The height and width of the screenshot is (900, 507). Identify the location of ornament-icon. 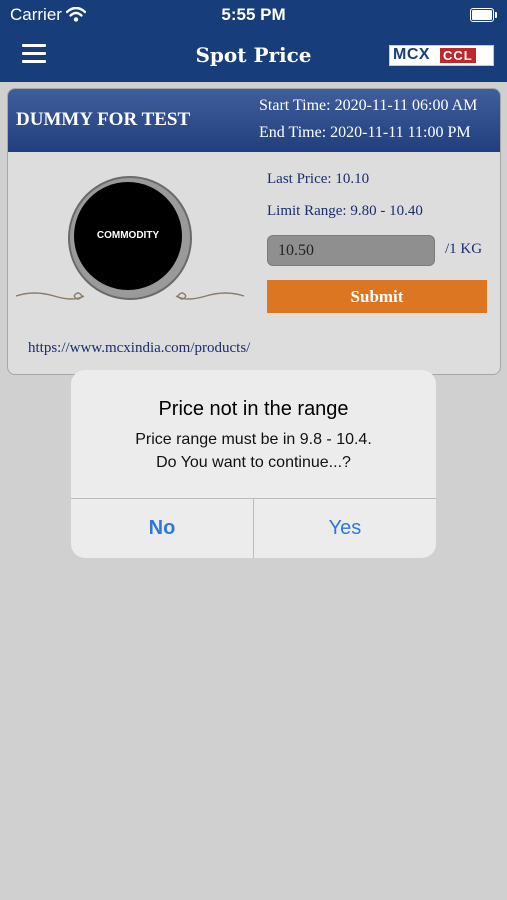
(130, 296).